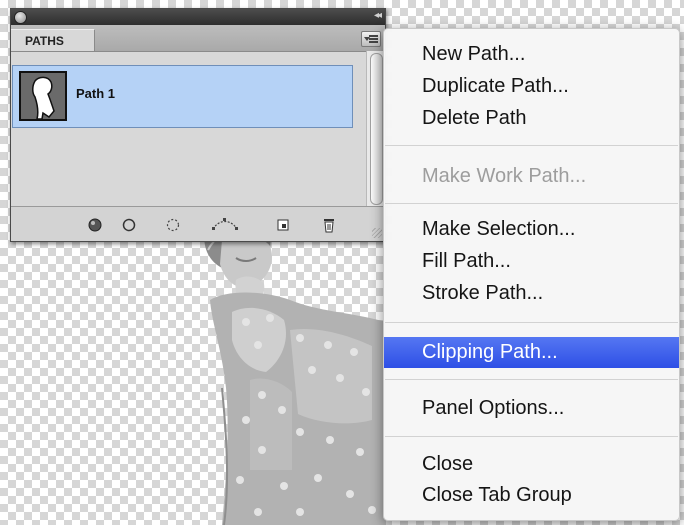 The height and width of the screenshot is (525, 684). Describe the element at coordinates (198, 17) in the screenshot. I see `panel-titlebar: ◂◂` at that location.